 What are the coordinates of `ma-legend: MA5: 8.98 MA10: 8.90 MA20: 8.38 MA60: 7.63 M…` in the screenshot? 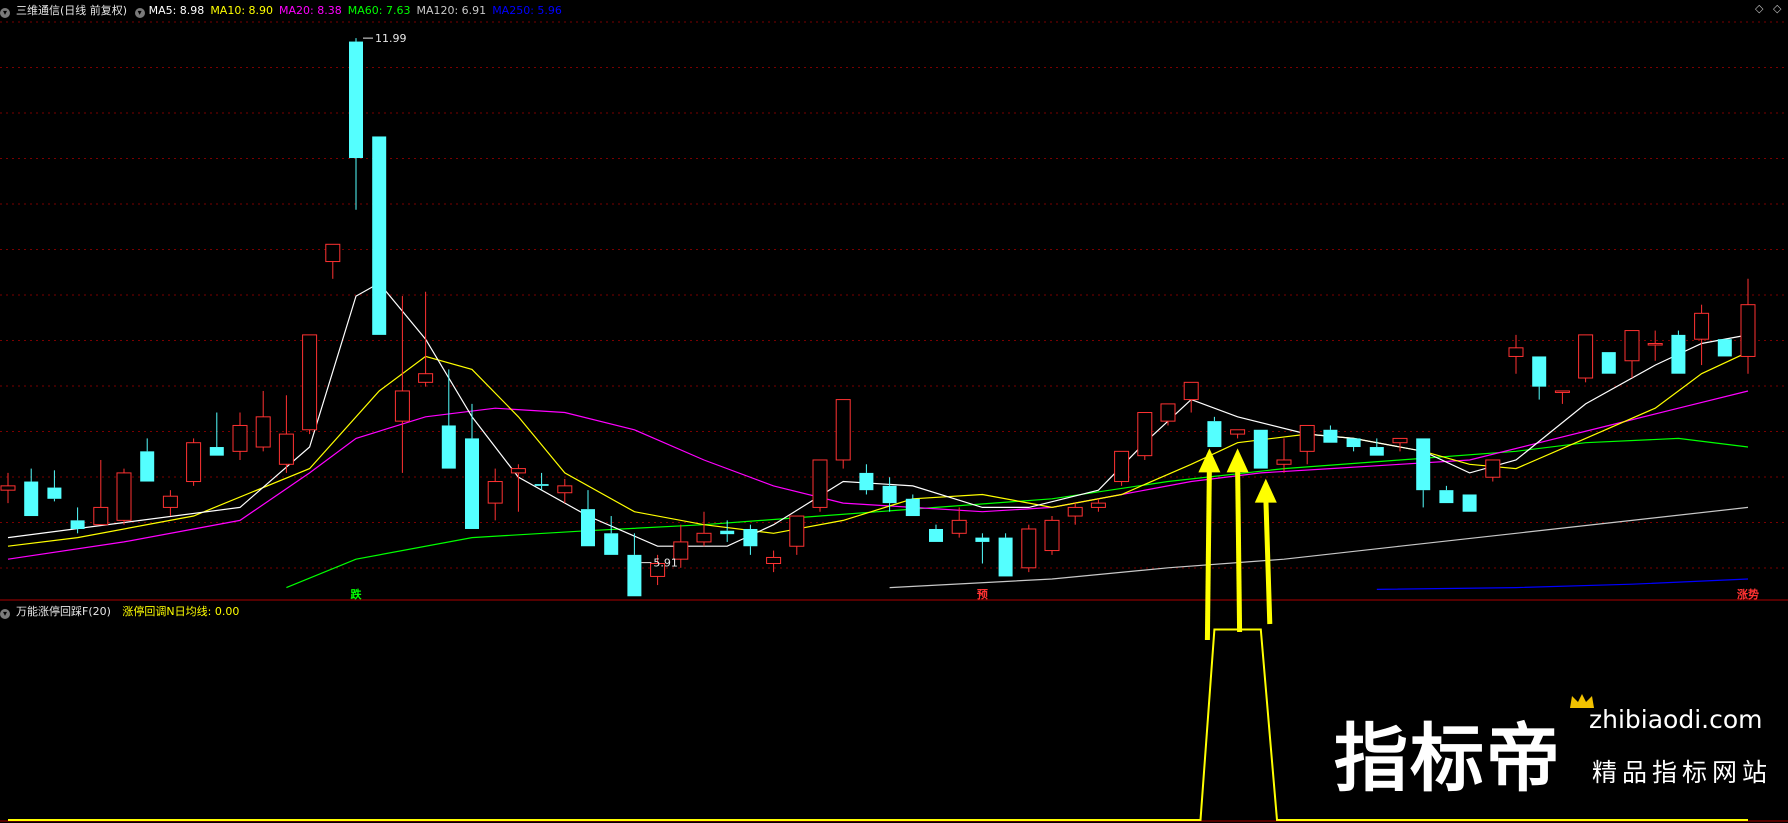 It's located at (358, 10).